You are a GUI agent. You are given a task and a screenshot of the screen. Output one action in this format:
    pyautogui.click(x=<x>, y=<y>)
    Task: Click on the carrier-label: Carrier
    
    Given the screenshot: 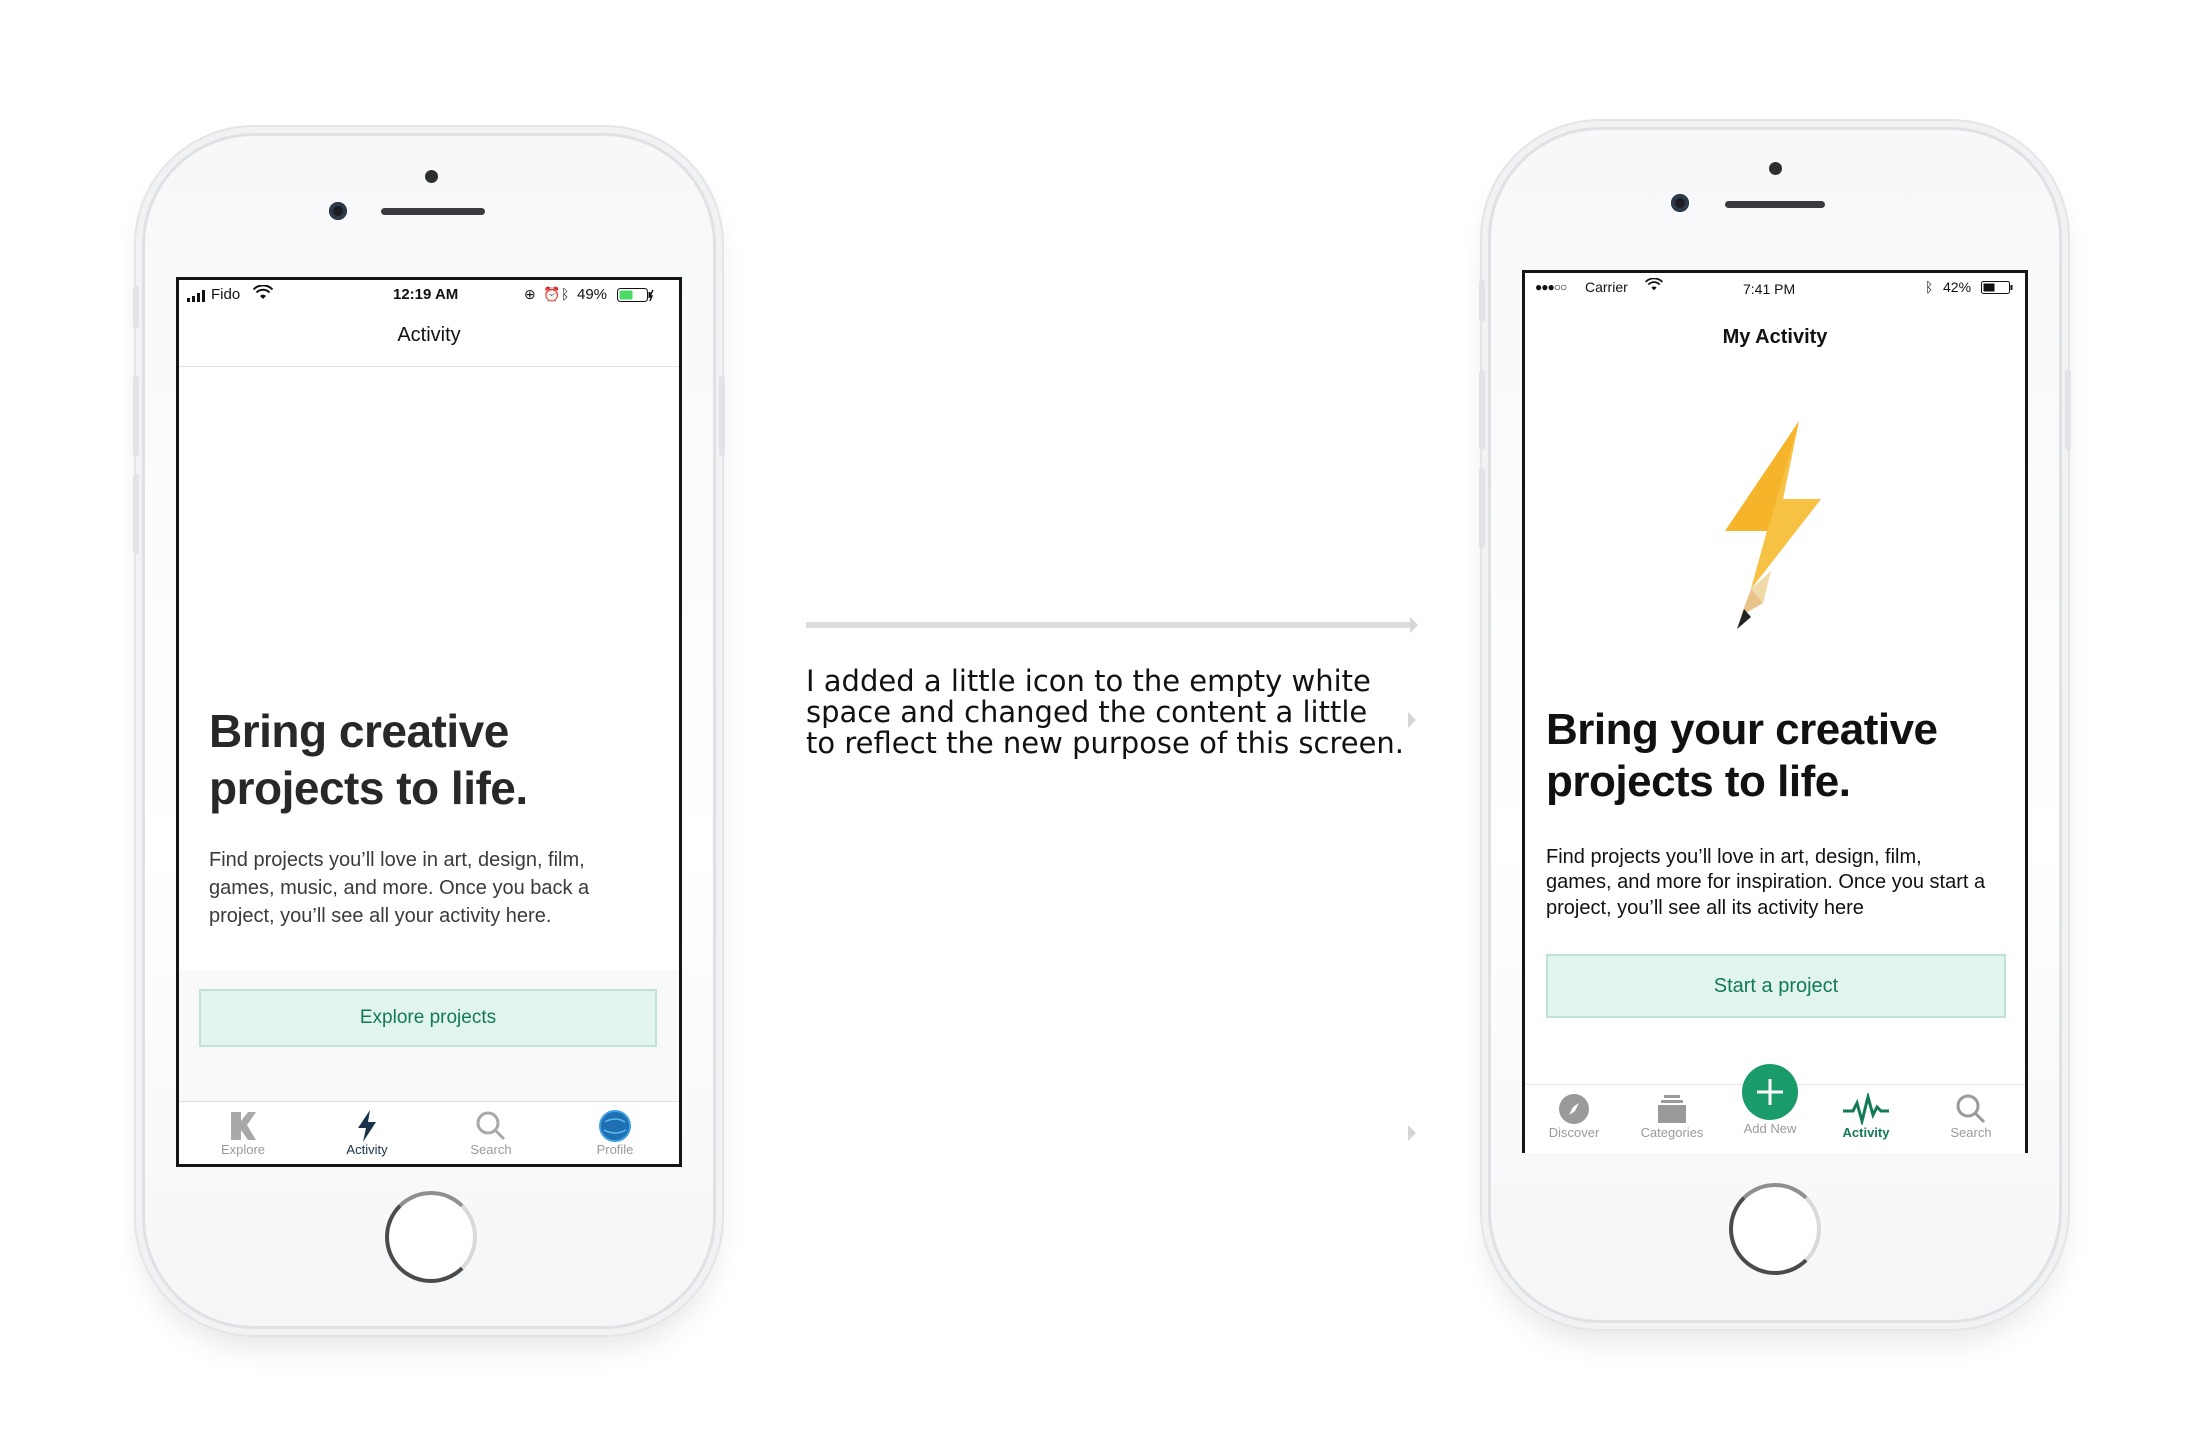 What is the action you would take?
    pyautogui.click(x=1606, y=287)
    